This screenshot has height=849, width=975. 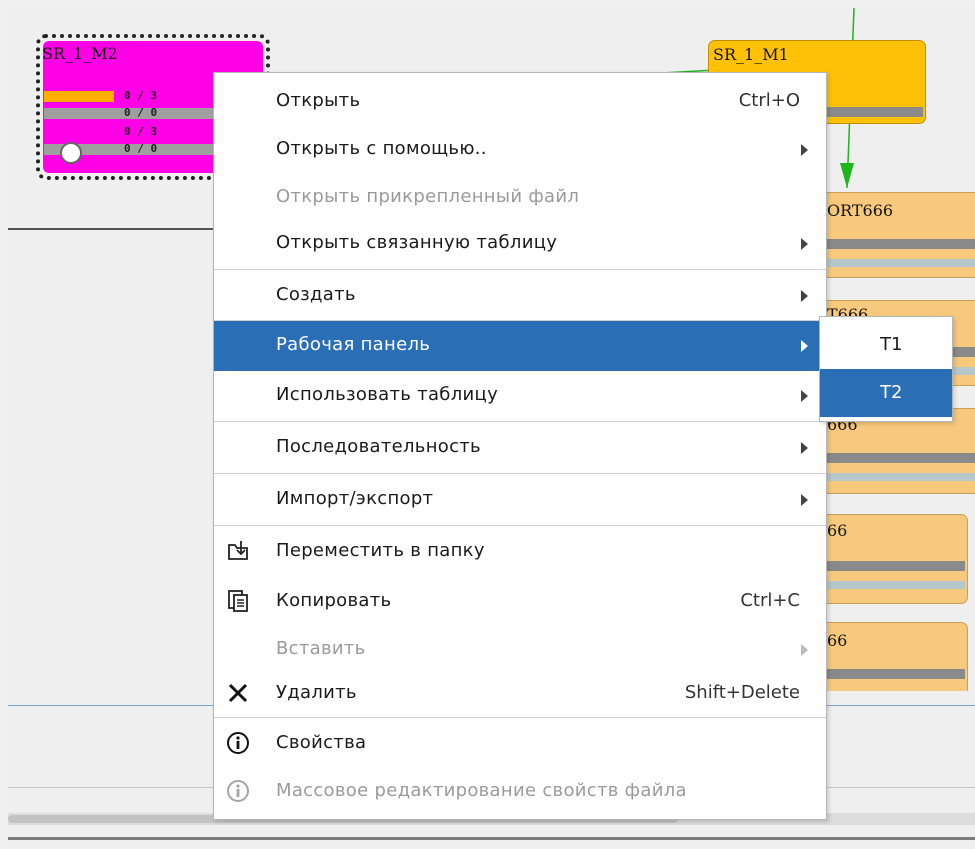 What do you see at coordinates (520, 150) in the screenshot?
I see `menu-item-open-with: Открыть с помощью..` at bounding box center [520, 150].